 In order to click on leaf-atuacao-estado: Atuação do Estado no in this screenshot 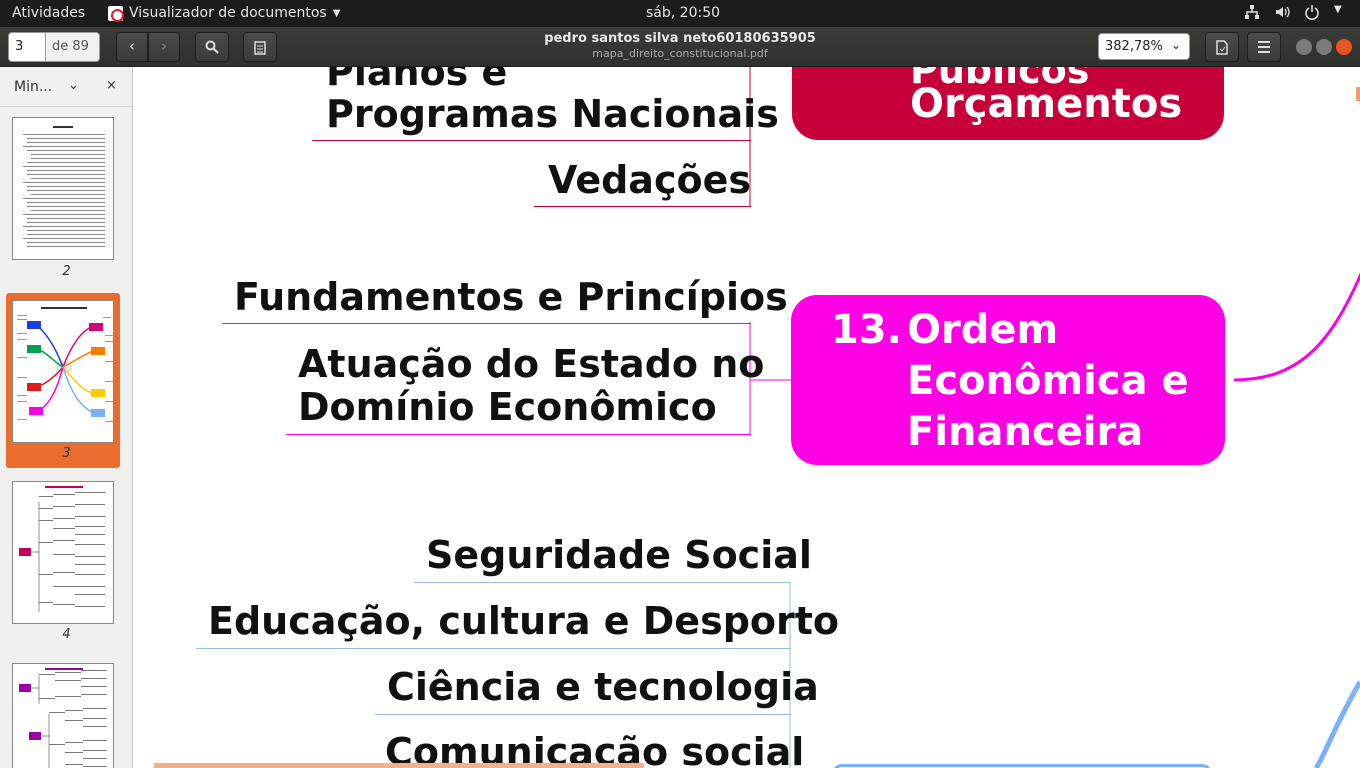, I will do `click(531, 364)`.